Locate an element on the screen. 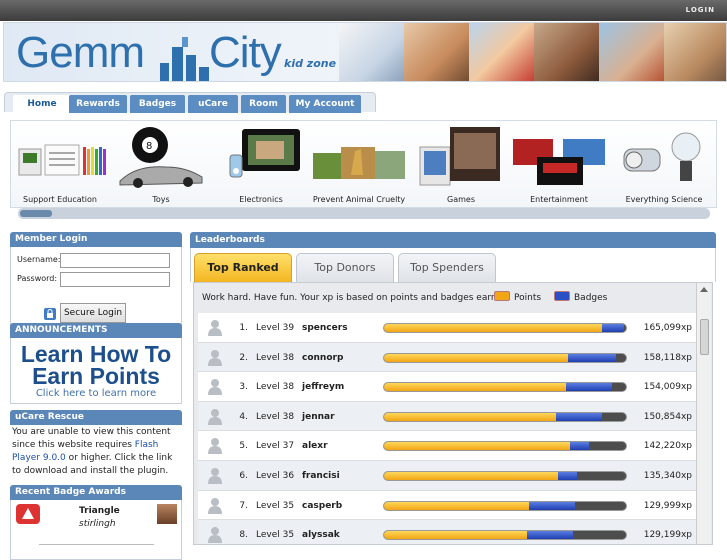 The image size is (727, 560). recent-badges-title: Recent Badge Awards is located at coordinates (96, 492).